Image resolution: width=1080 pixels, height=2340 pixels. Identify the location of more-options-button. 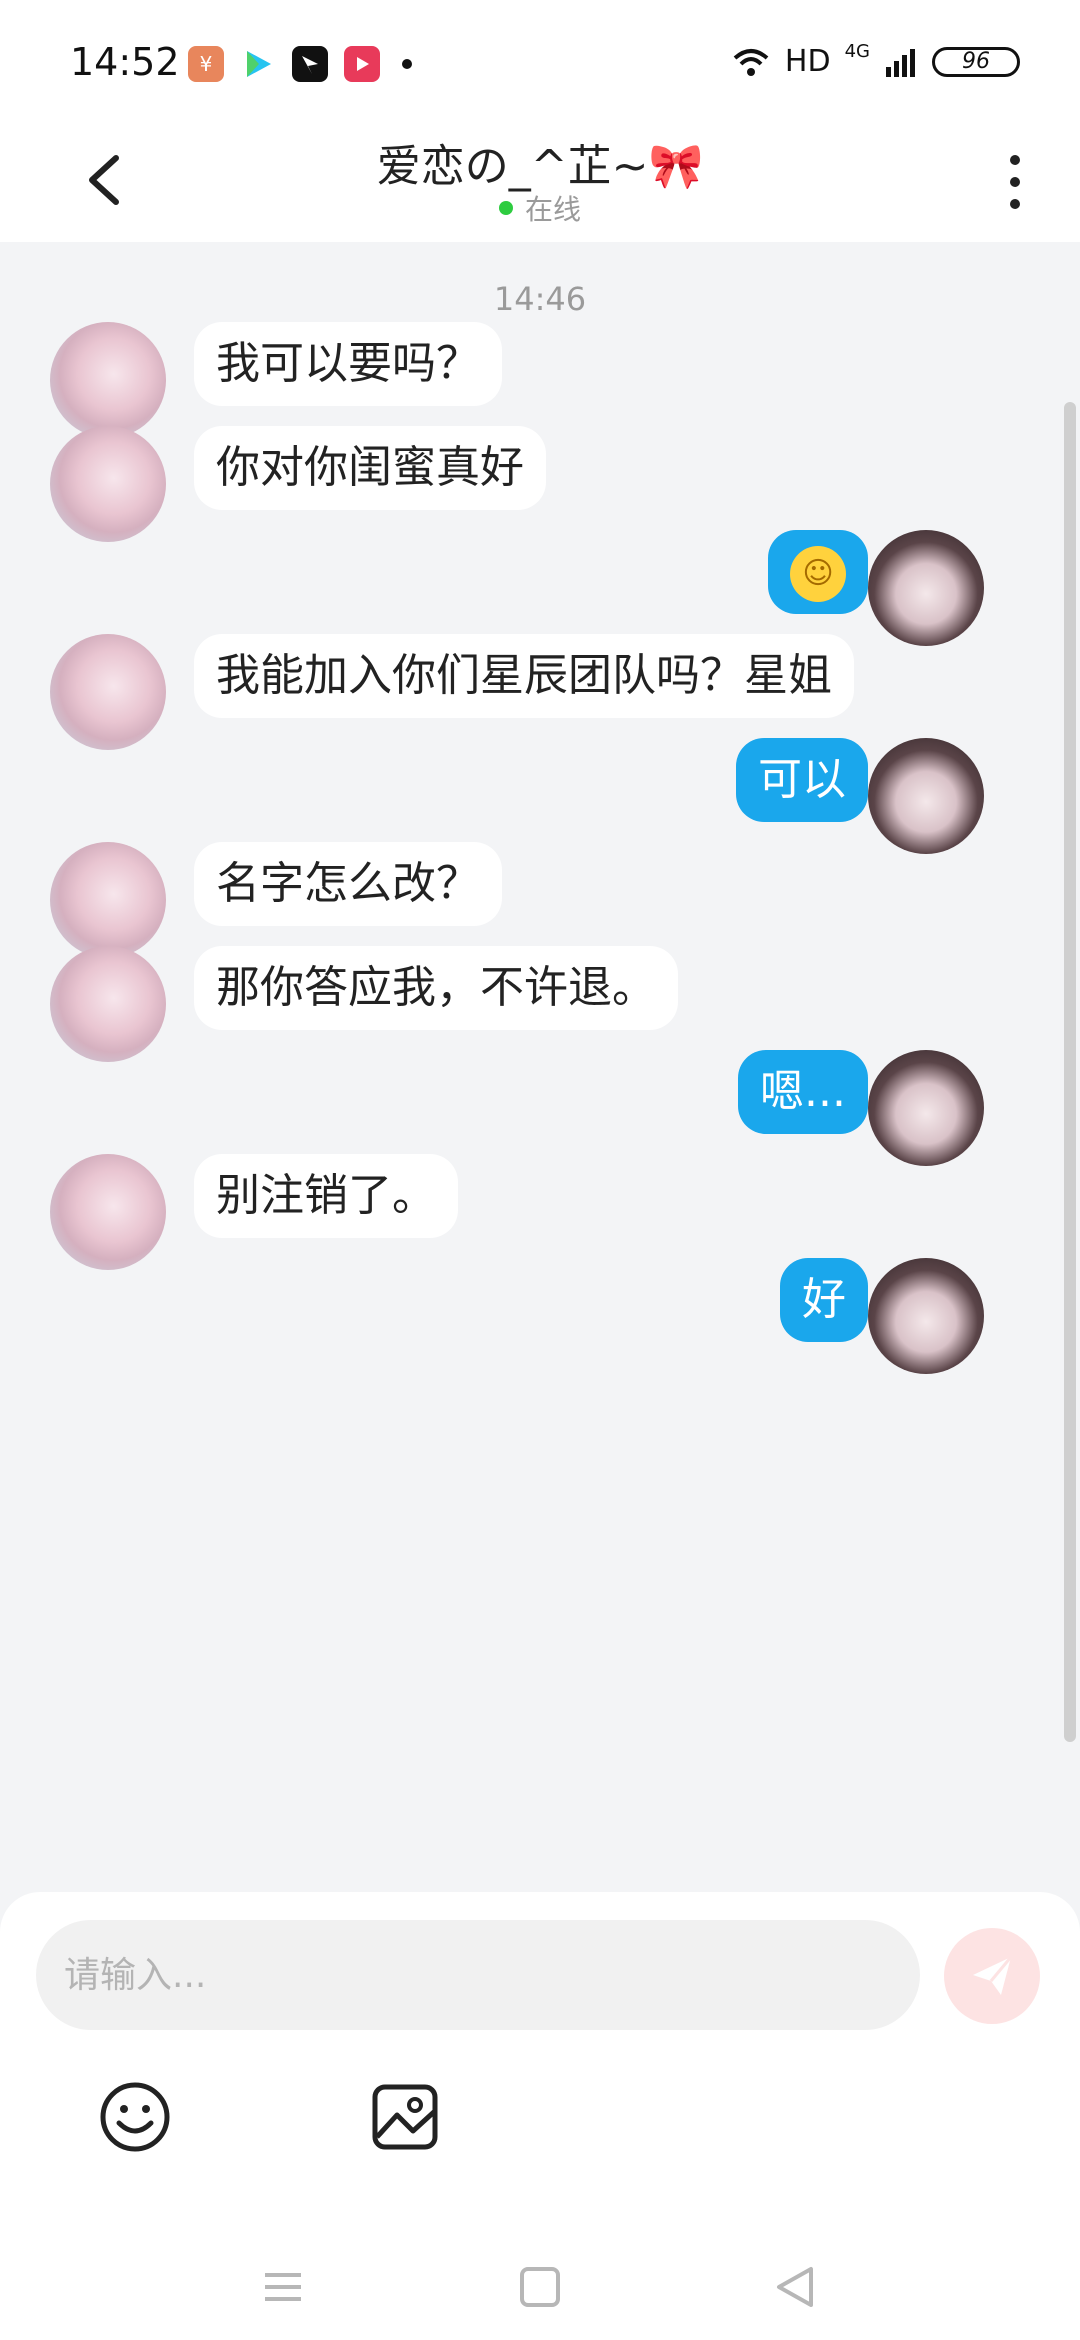
(1015, 182).